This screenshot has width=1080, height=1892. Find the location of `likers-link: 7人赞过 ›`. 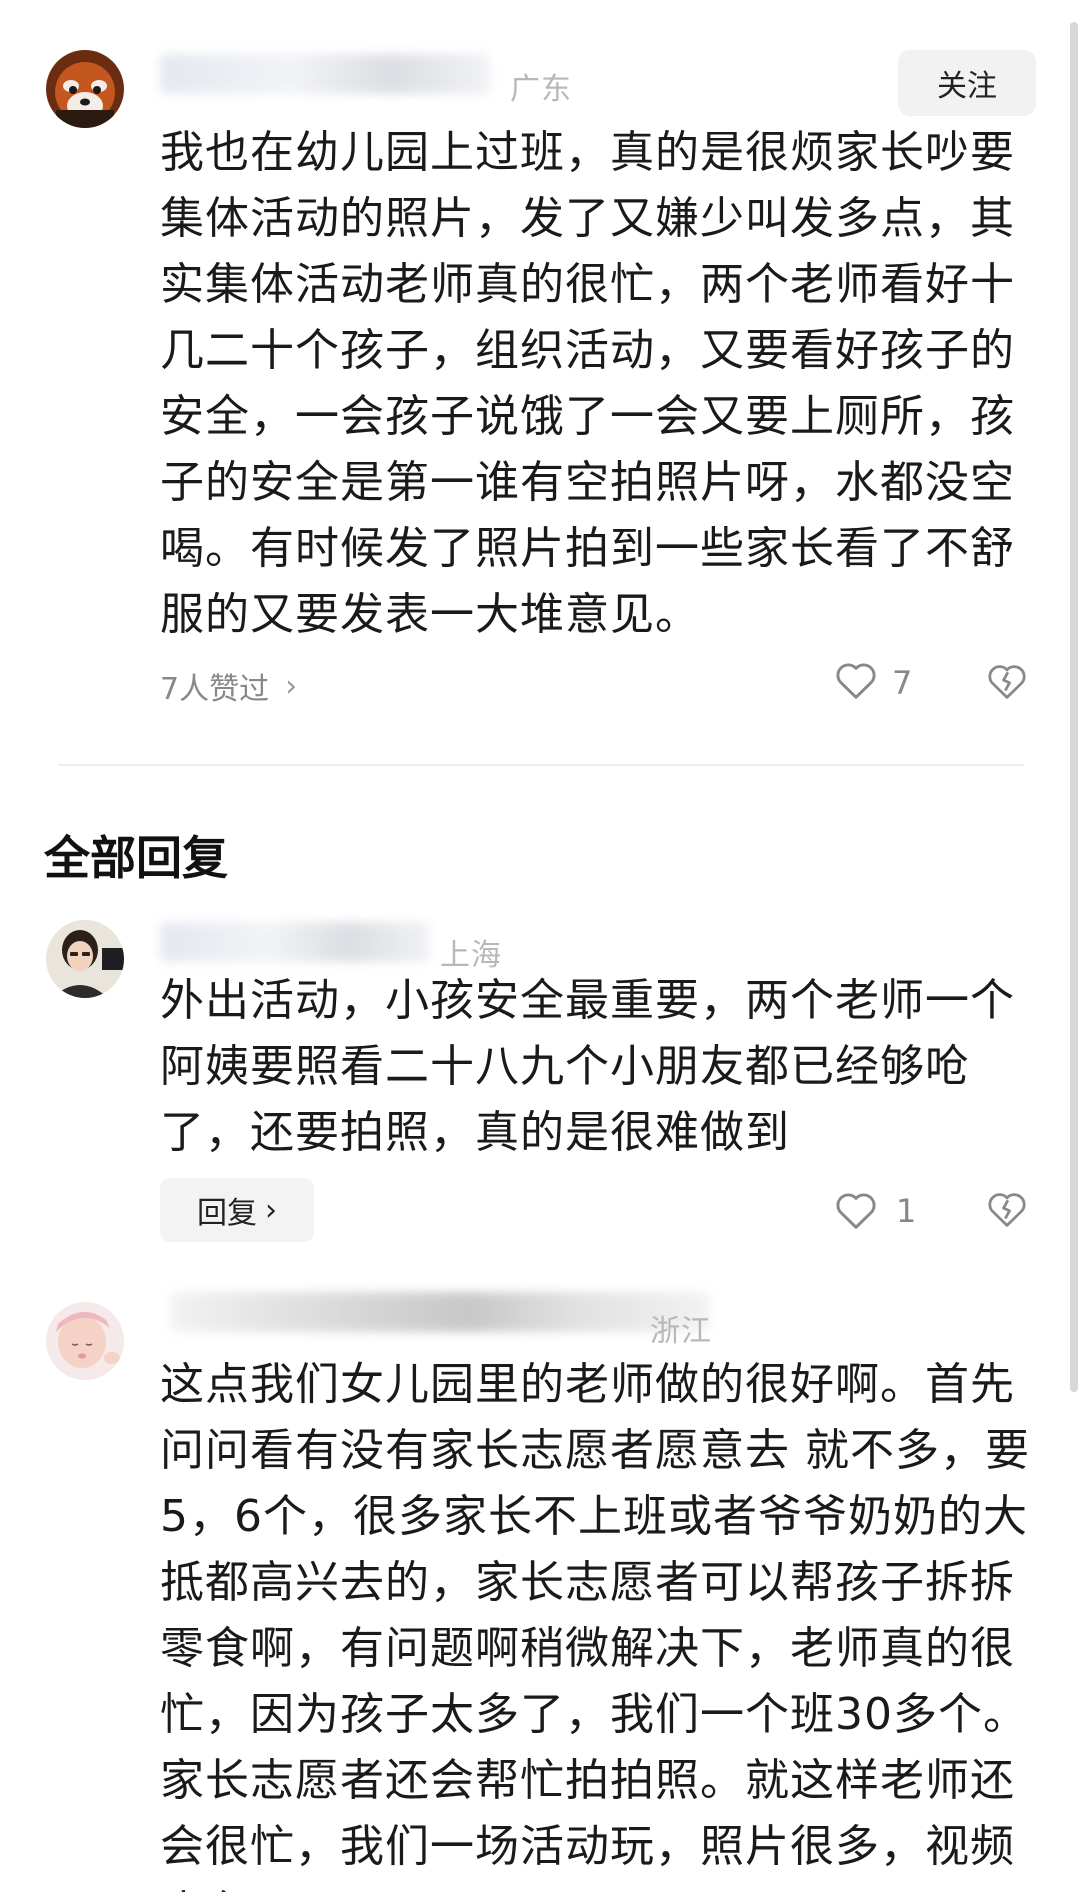

likers-link: 7人赞过 › is located at coordinates (228, 686).